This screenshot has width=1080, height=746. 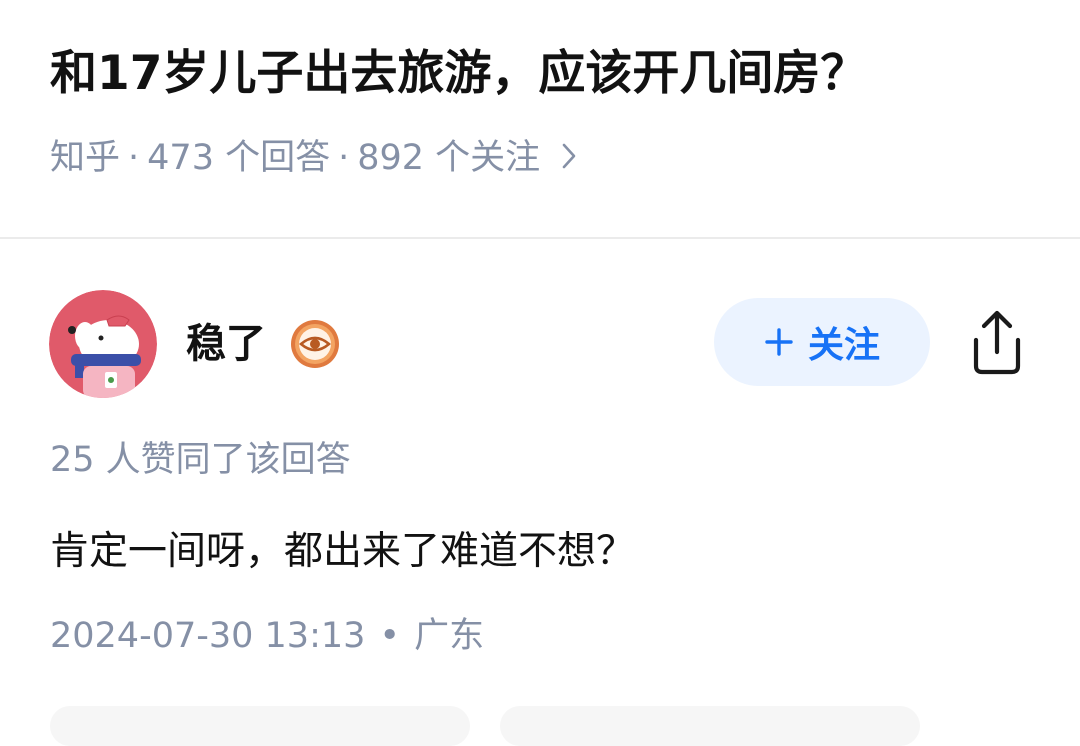 What do you see at coordinates (103, 344) in the screenshot?
I see `avatar` at bounding box center [103, 344].